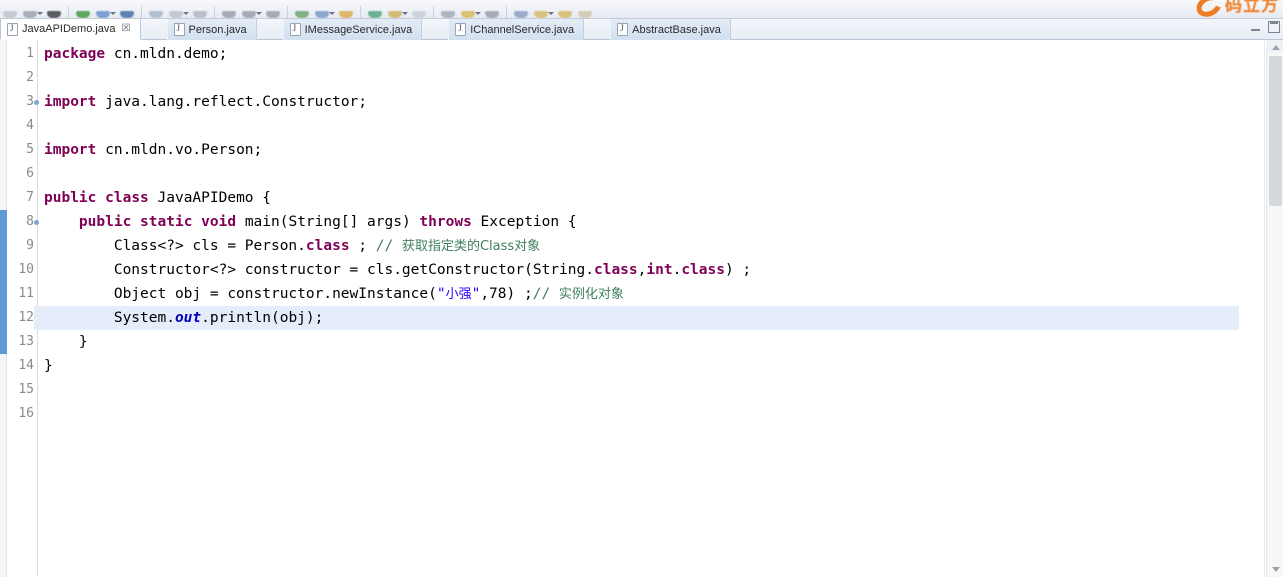 Image resolution: width=1283 pixels, height=577 pixels. I want to click on step-into-icon, so click(521, 9).